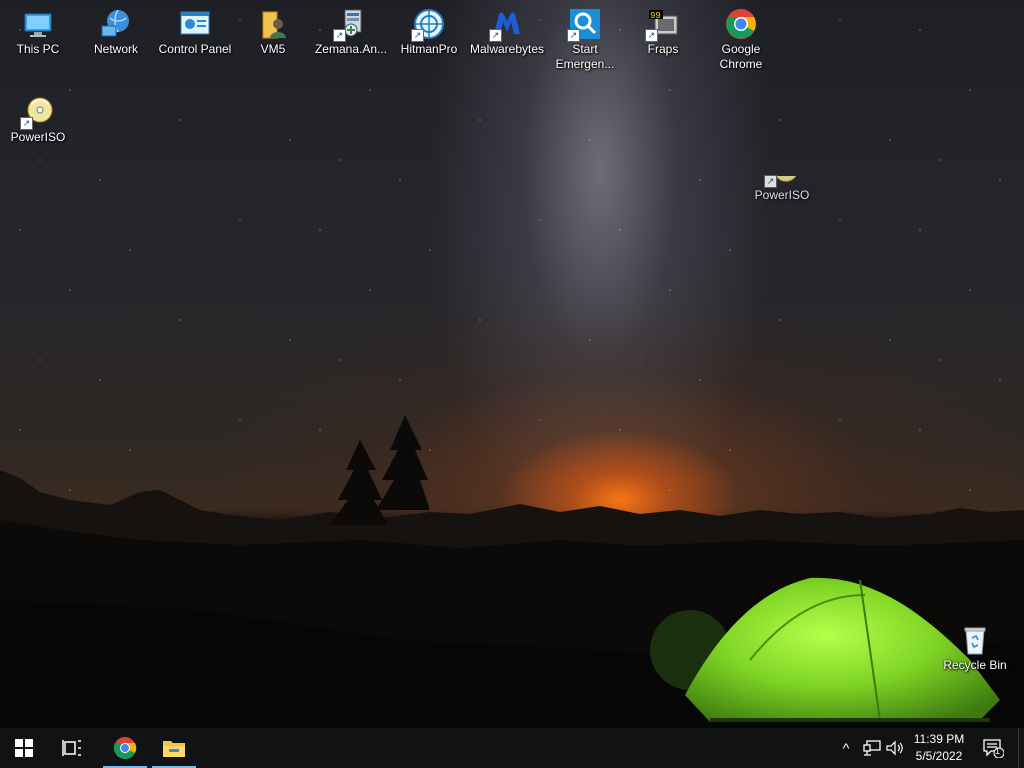  Describe the element at coordinates (655, 16) in the screenshot. I see `fraps-fps-badge: 99` at that location.